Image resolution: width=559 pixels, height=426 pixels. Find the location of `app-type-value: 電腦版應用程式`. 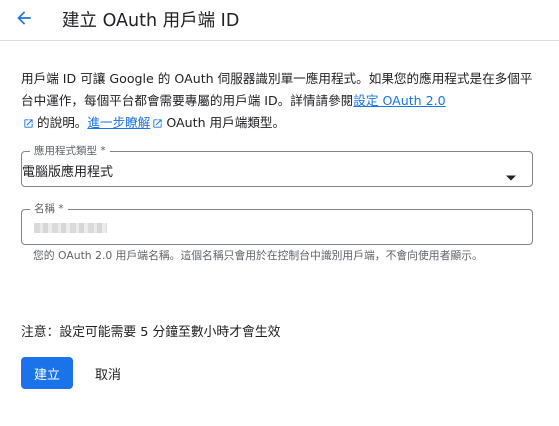

app-type-value: 電腦版應用程式 is located at coordinates (68, 172).